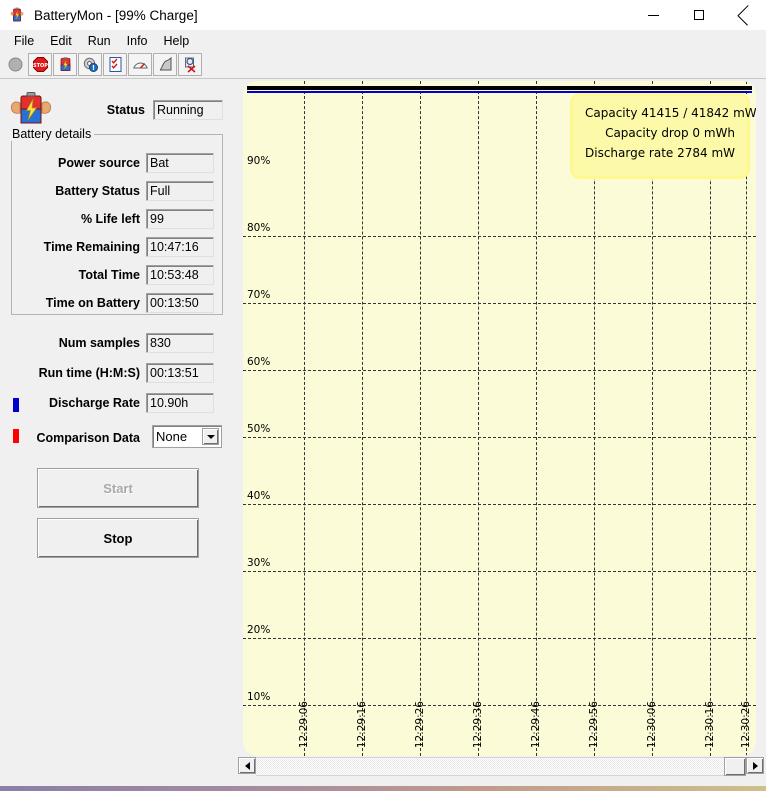  I want to click on y-tick-40: 40%, so click(259, 496).